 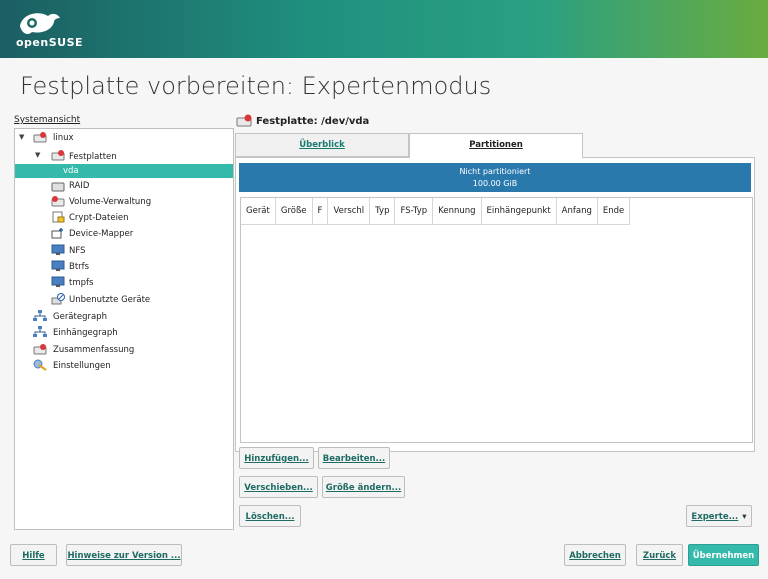 I want to click on tree-item-label: vda, so click(x=71, y=171).